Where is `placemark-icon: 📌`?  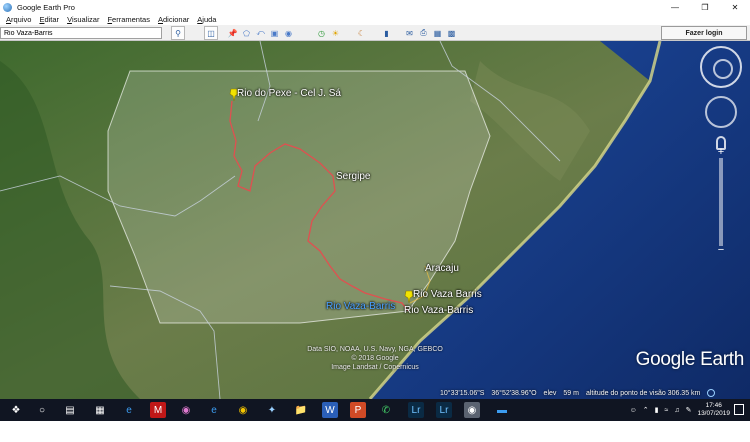 placemark-icon: 📌 is located at coordinates (232, 33).